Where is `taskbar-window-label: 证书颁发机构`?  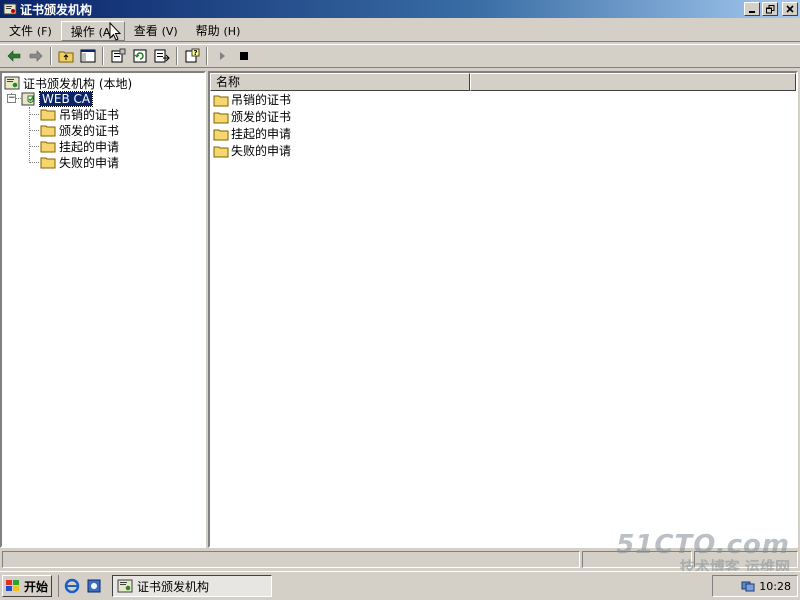
taskbar-window-label: 证书颁发机构 is located at coordinates (173, 586).